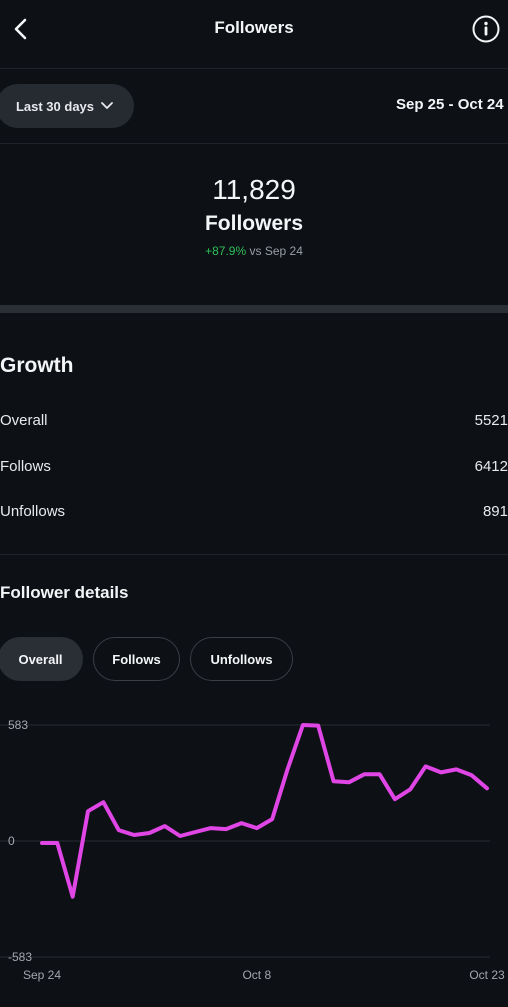  What do you see at coordinates (491, 420) in the screenshot?
I see `growth-overall-value: 5521` at bounding box center [491, 420].